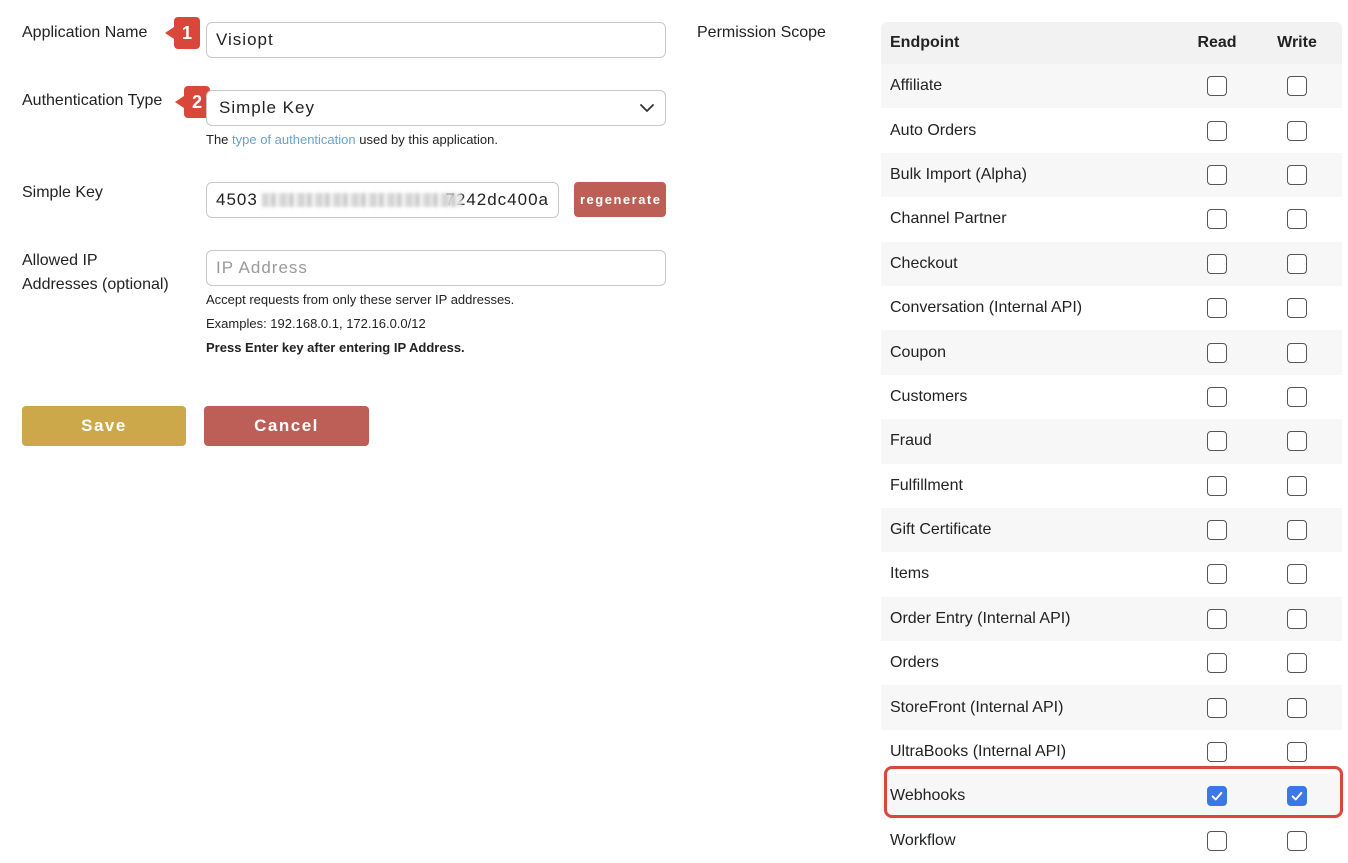  Describe the element at coordinates (267, 107) in the screenshot. I see `auth-type-value: Simple Key` at that location.